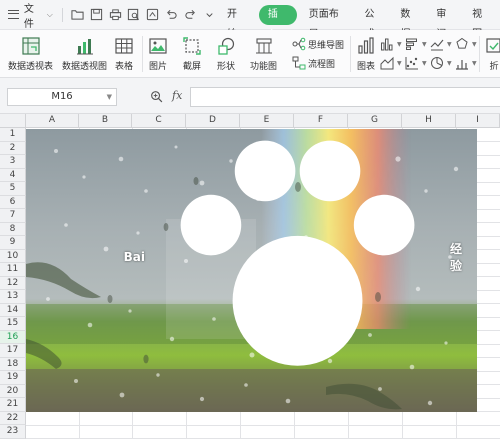 The height and width of the screenshot is (439, 500). Describe the element at coordinates (446, 22) in the screenshot. I see `tab-review: 审阅` at that location.